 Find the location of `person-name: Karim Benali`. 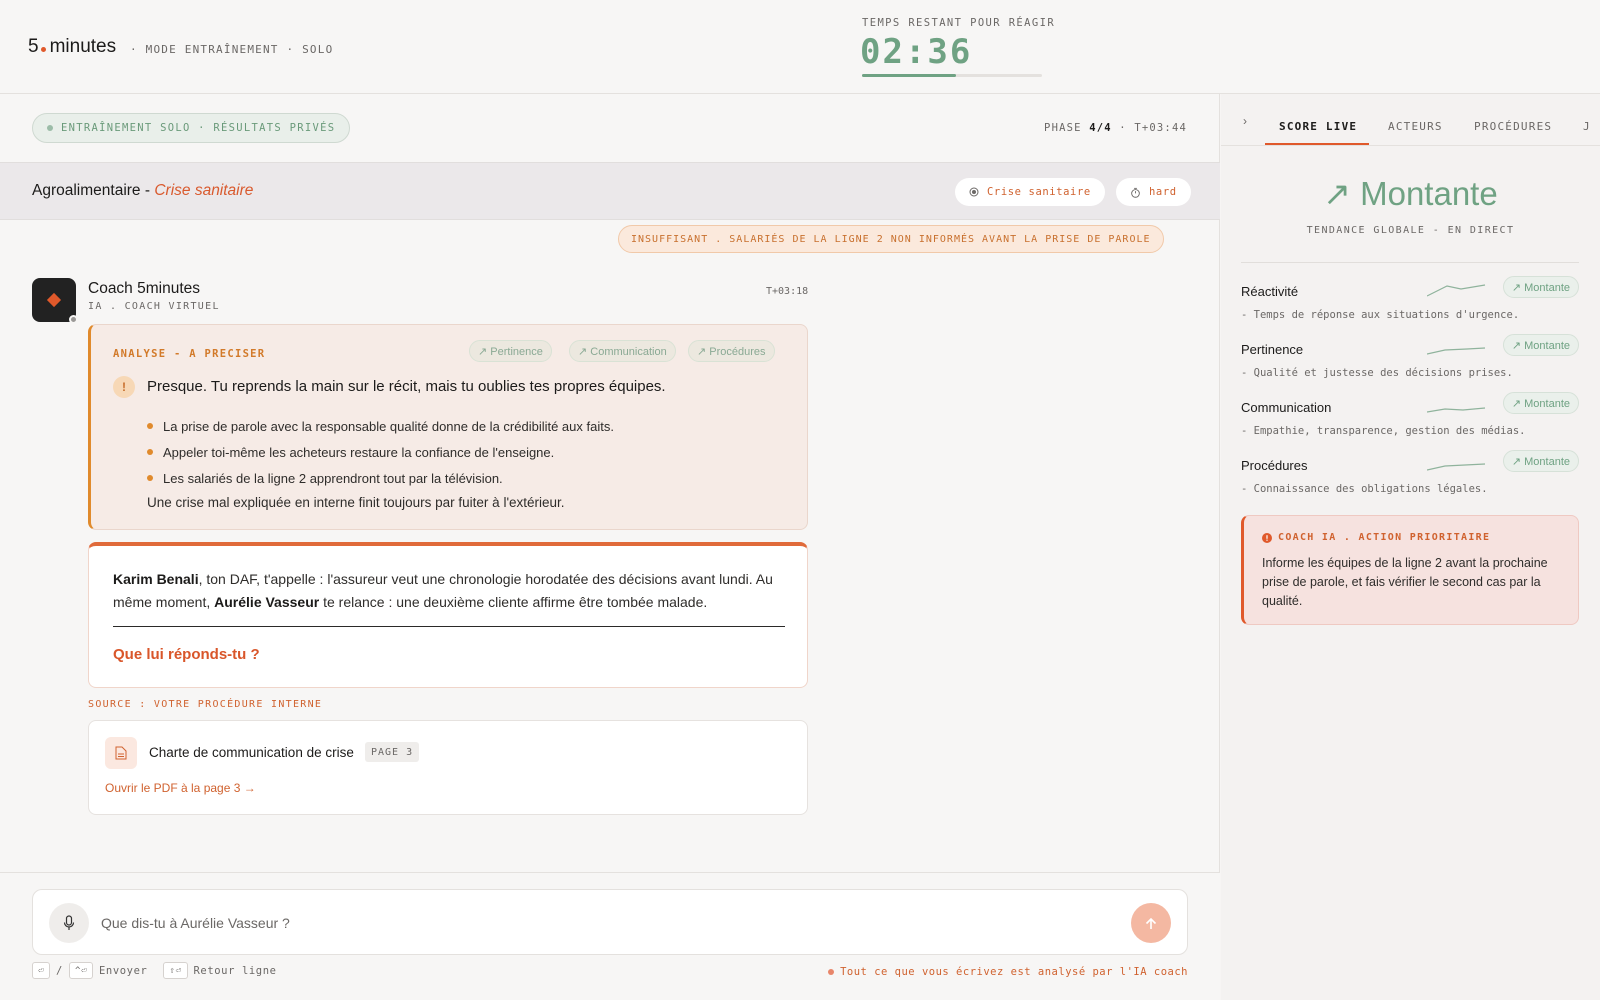

person-name: Karim Benali is located at coordinates (156, 579).